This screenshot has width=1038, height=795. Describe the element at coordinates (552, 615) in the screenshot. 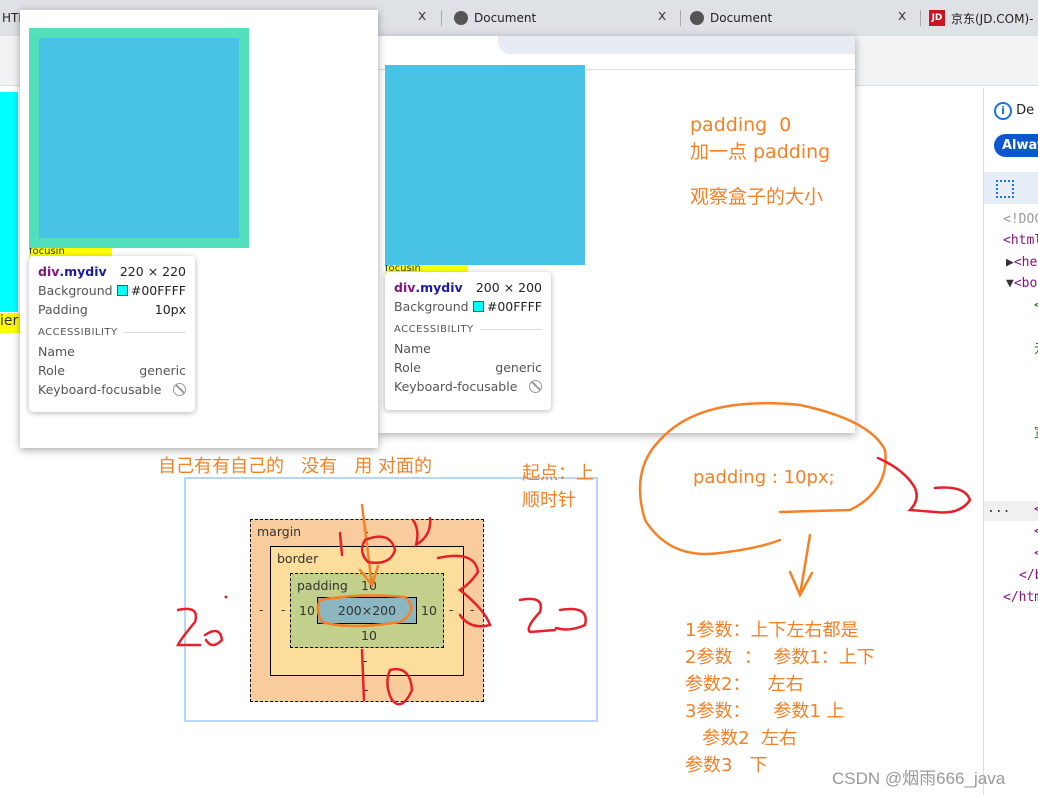

I see `handwritten-20-right` at that location.